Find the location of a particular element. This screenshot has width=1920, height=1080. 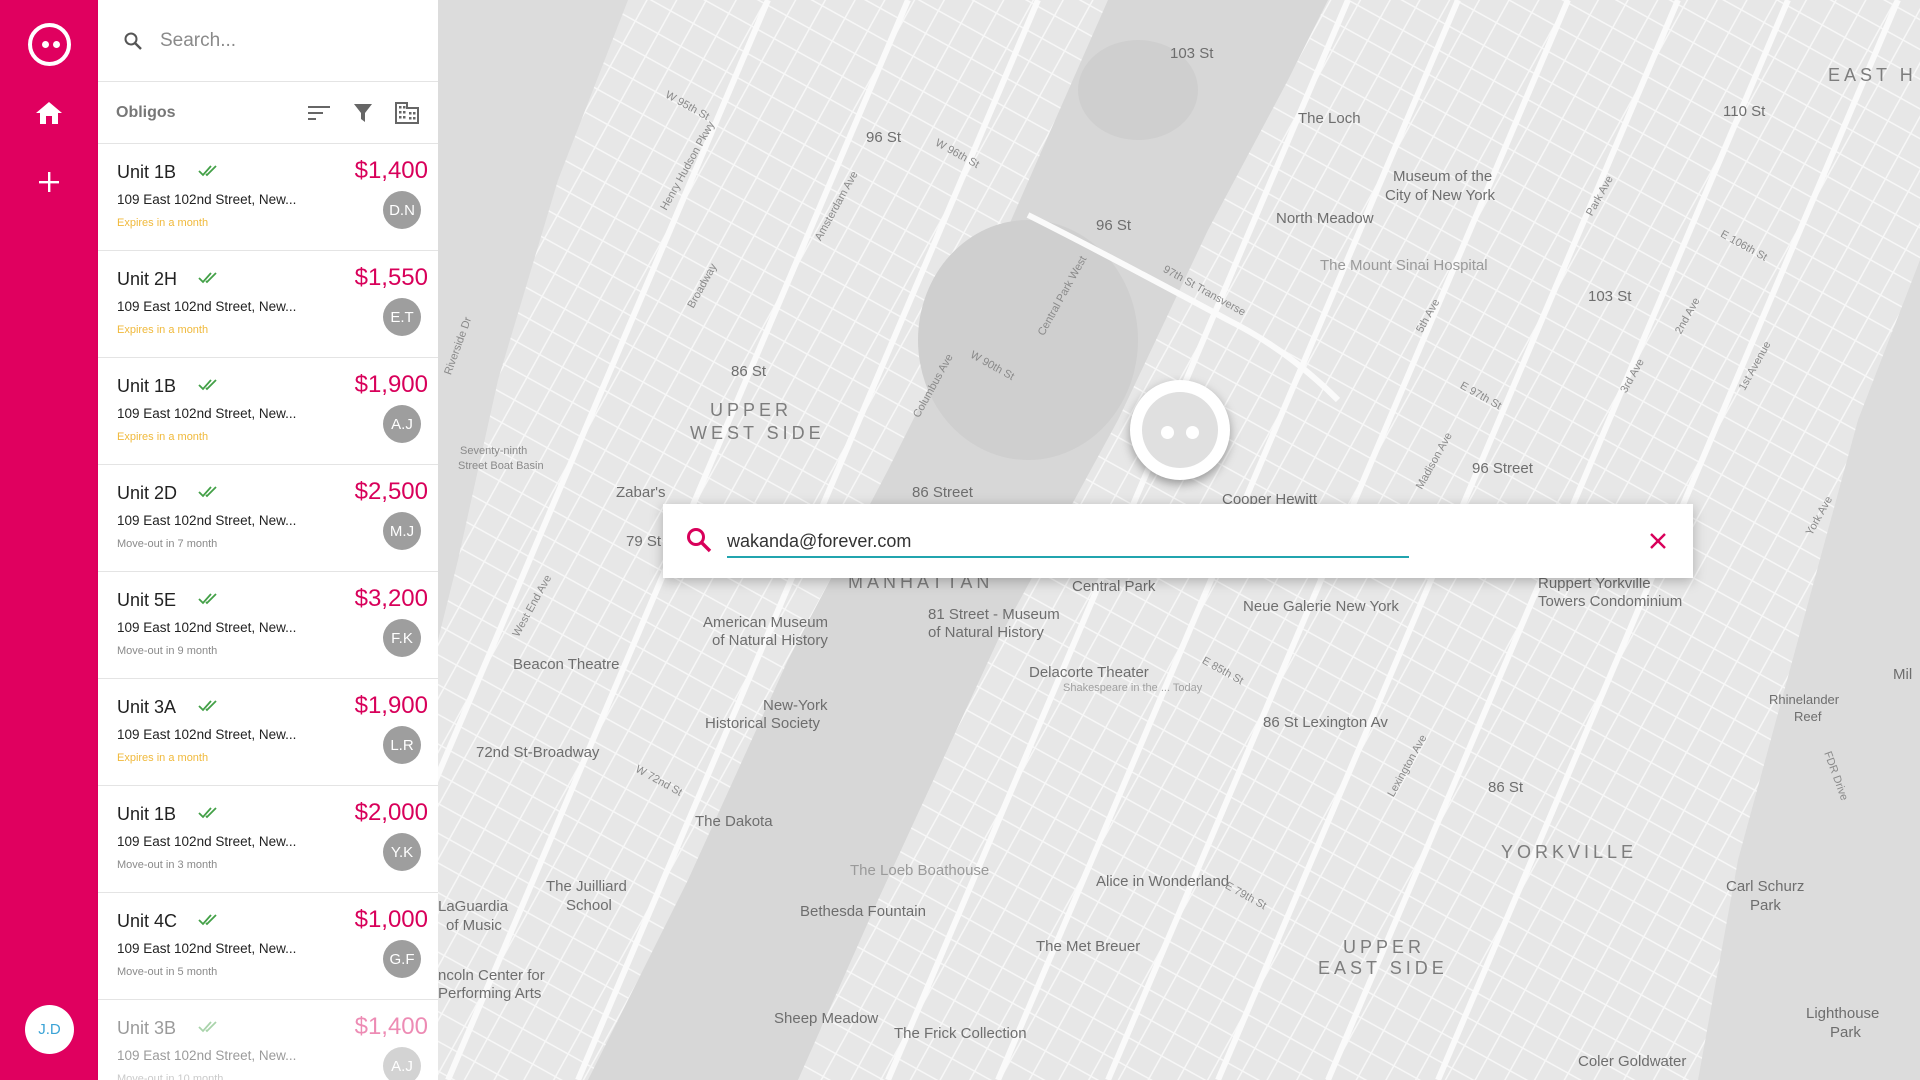

rent-price: $3,200 is located at coordinates (391, 598).